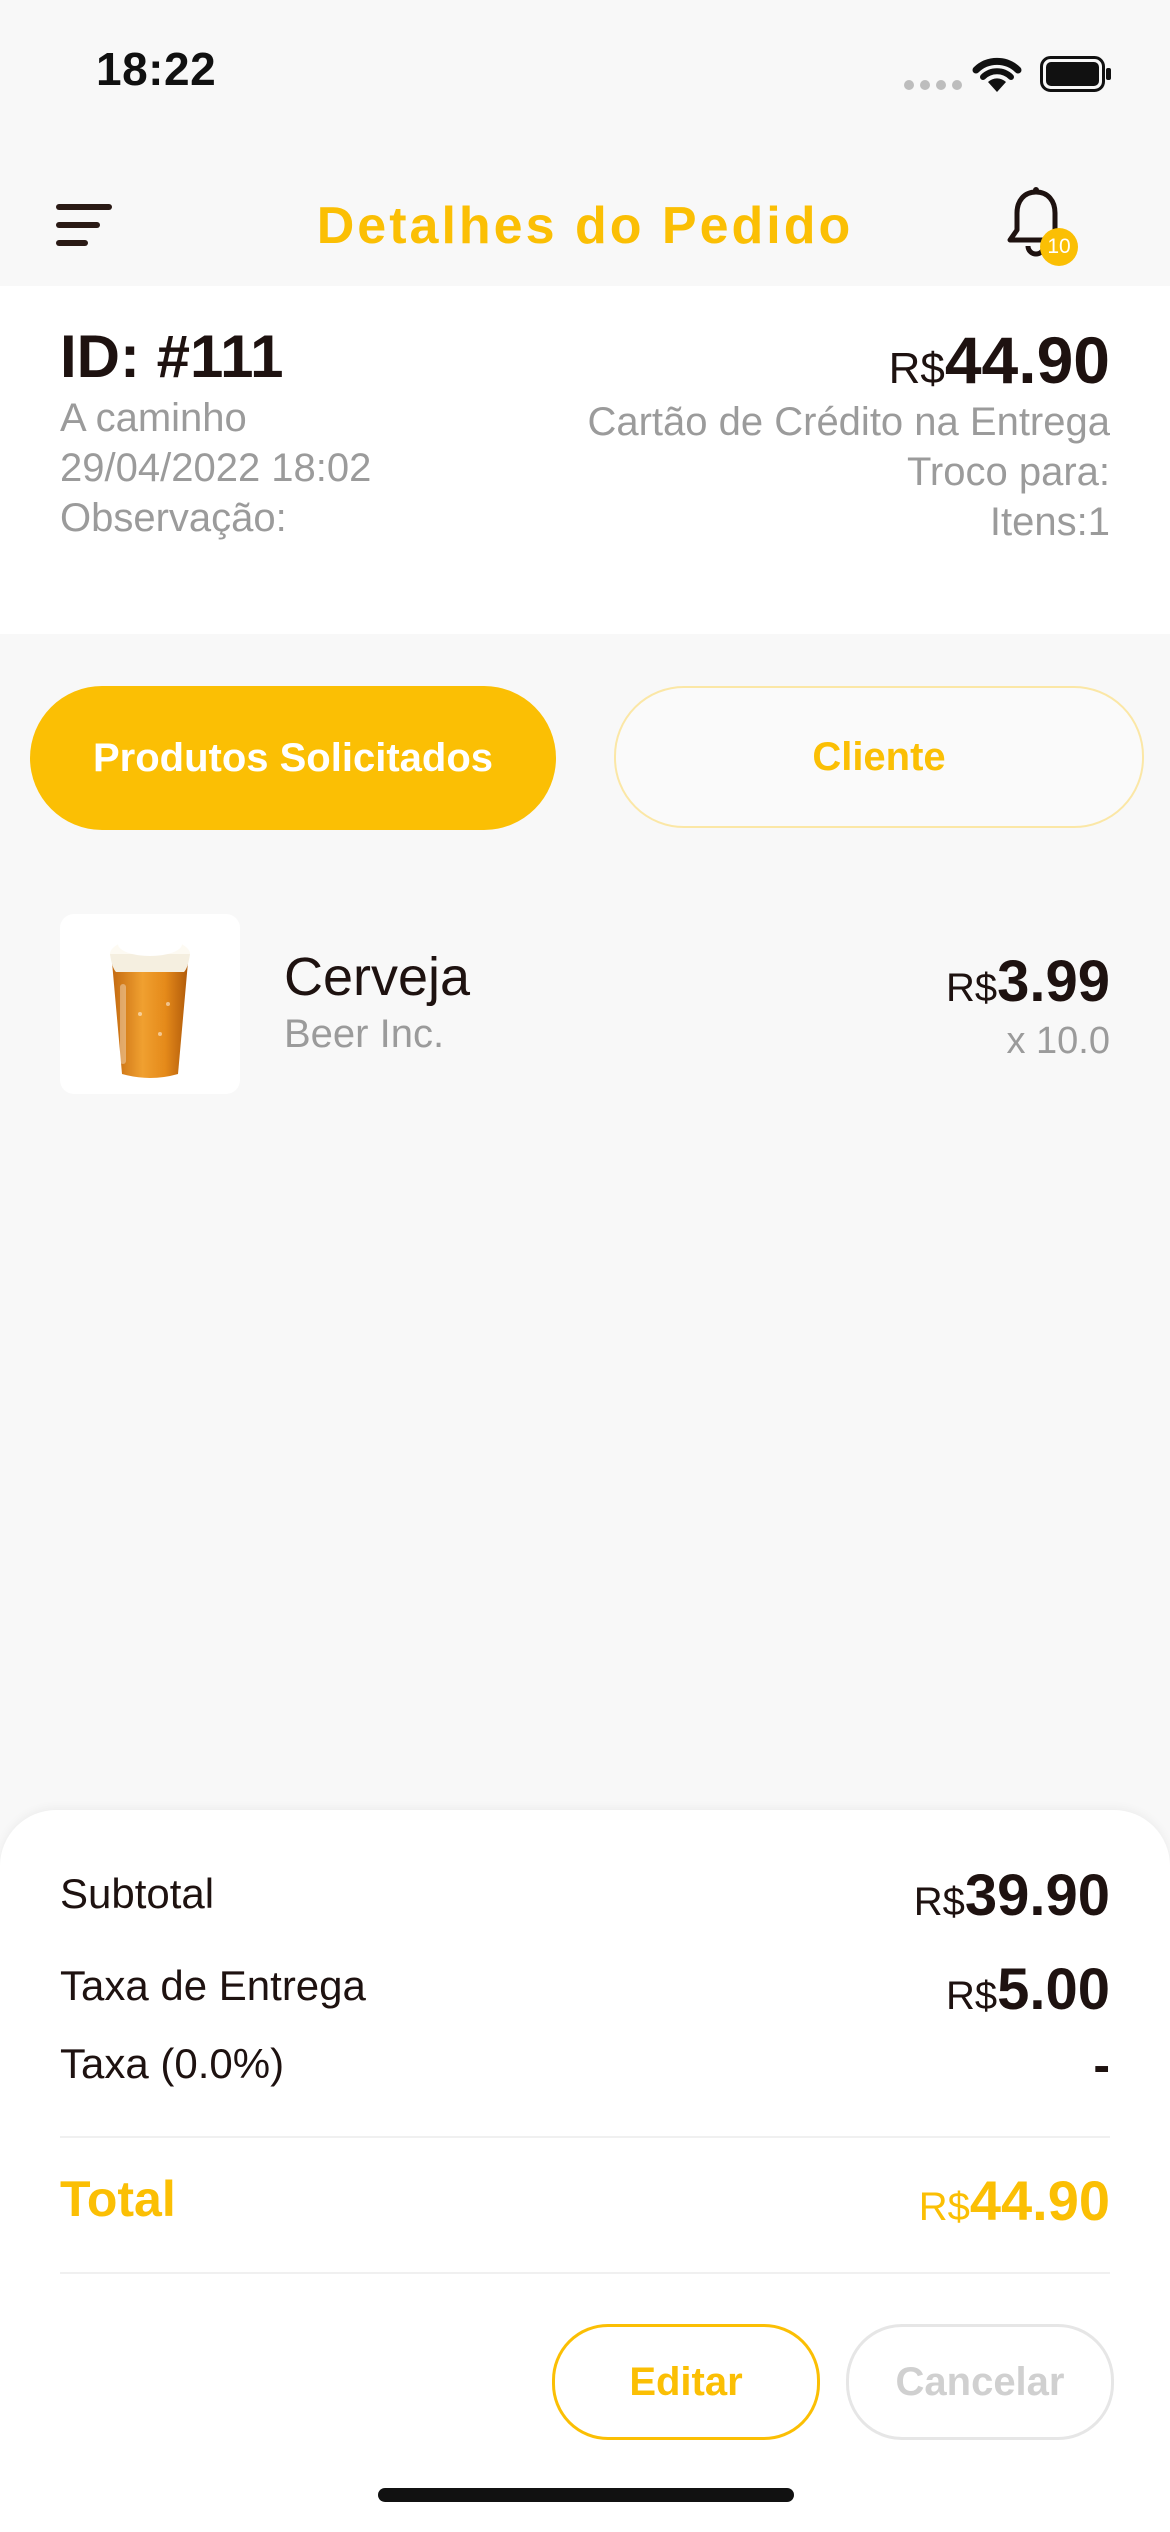  Describe the element at coordinates (156, 69) in the screenshot. I see `status-time: 18:22` at that location.